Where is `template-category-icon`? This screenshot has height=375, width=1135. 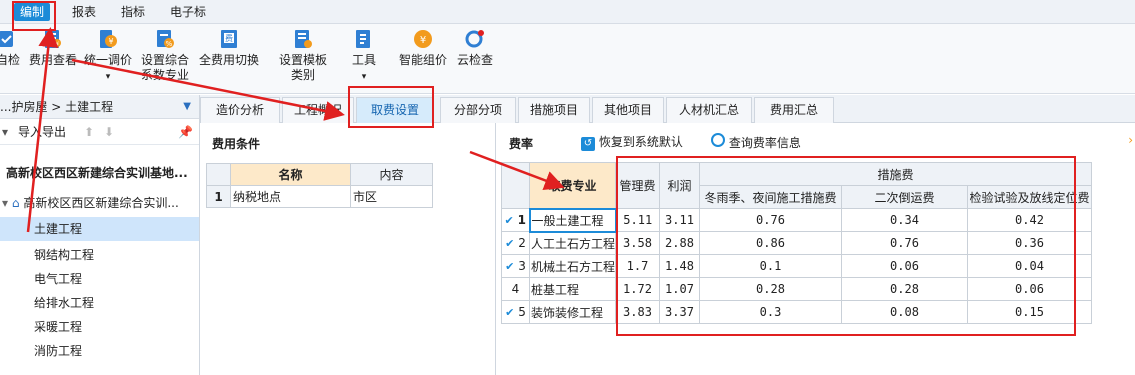
template-category-icon is located at coordinates (303, 39).